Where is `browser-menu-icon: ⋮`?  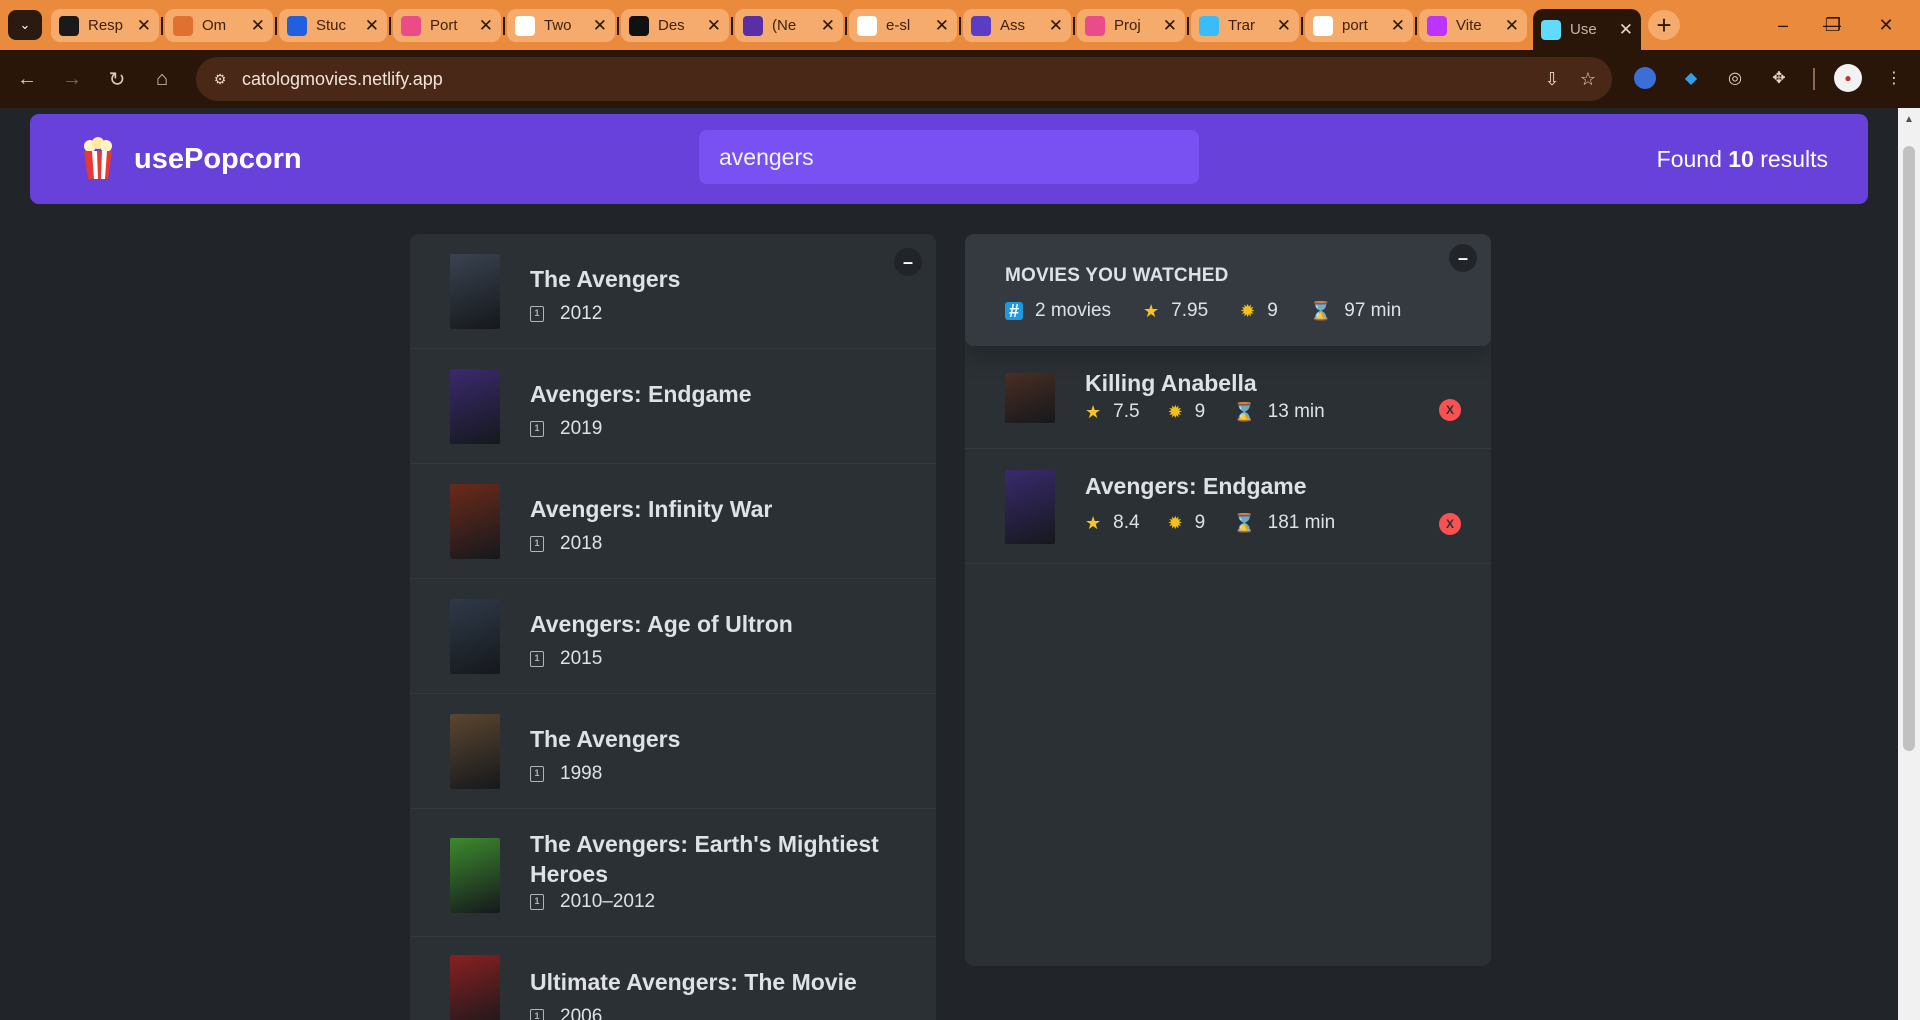 browser-menu-icon: ⋮ is located at coordinates (1894, 78).